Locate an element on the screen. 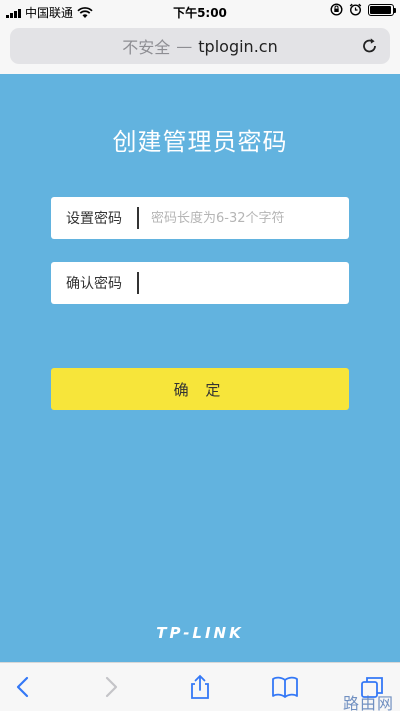  confirm-password-input is located at coordinates (250, 283).